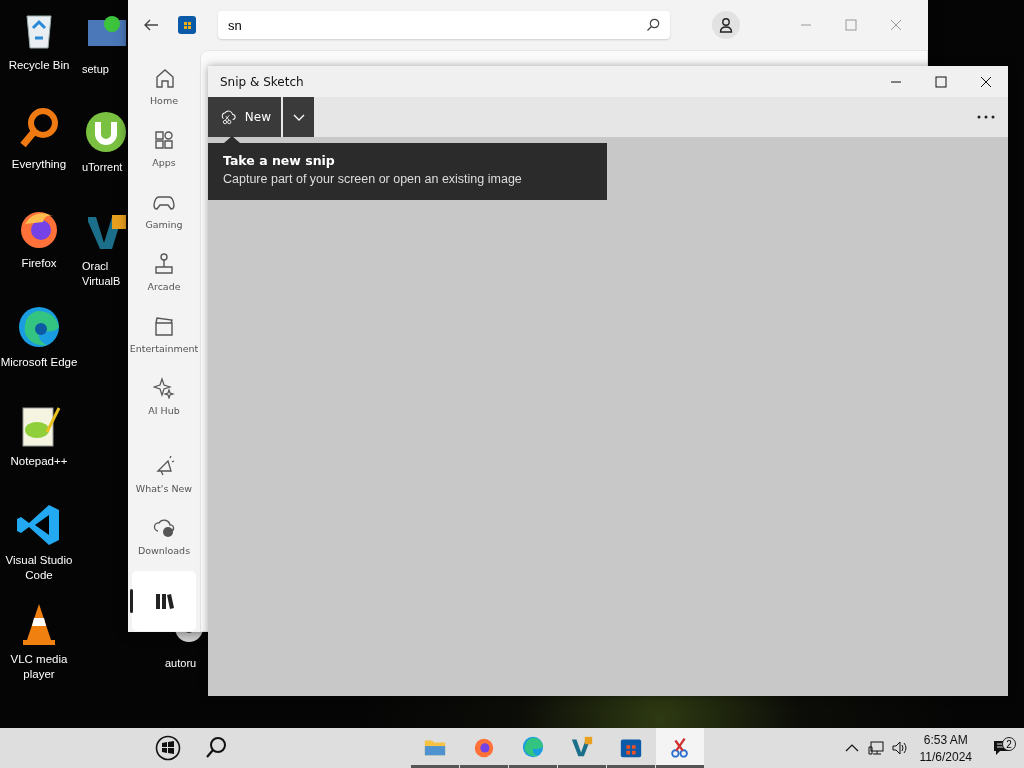  I want to click on volume-icon, so click(899, 748).